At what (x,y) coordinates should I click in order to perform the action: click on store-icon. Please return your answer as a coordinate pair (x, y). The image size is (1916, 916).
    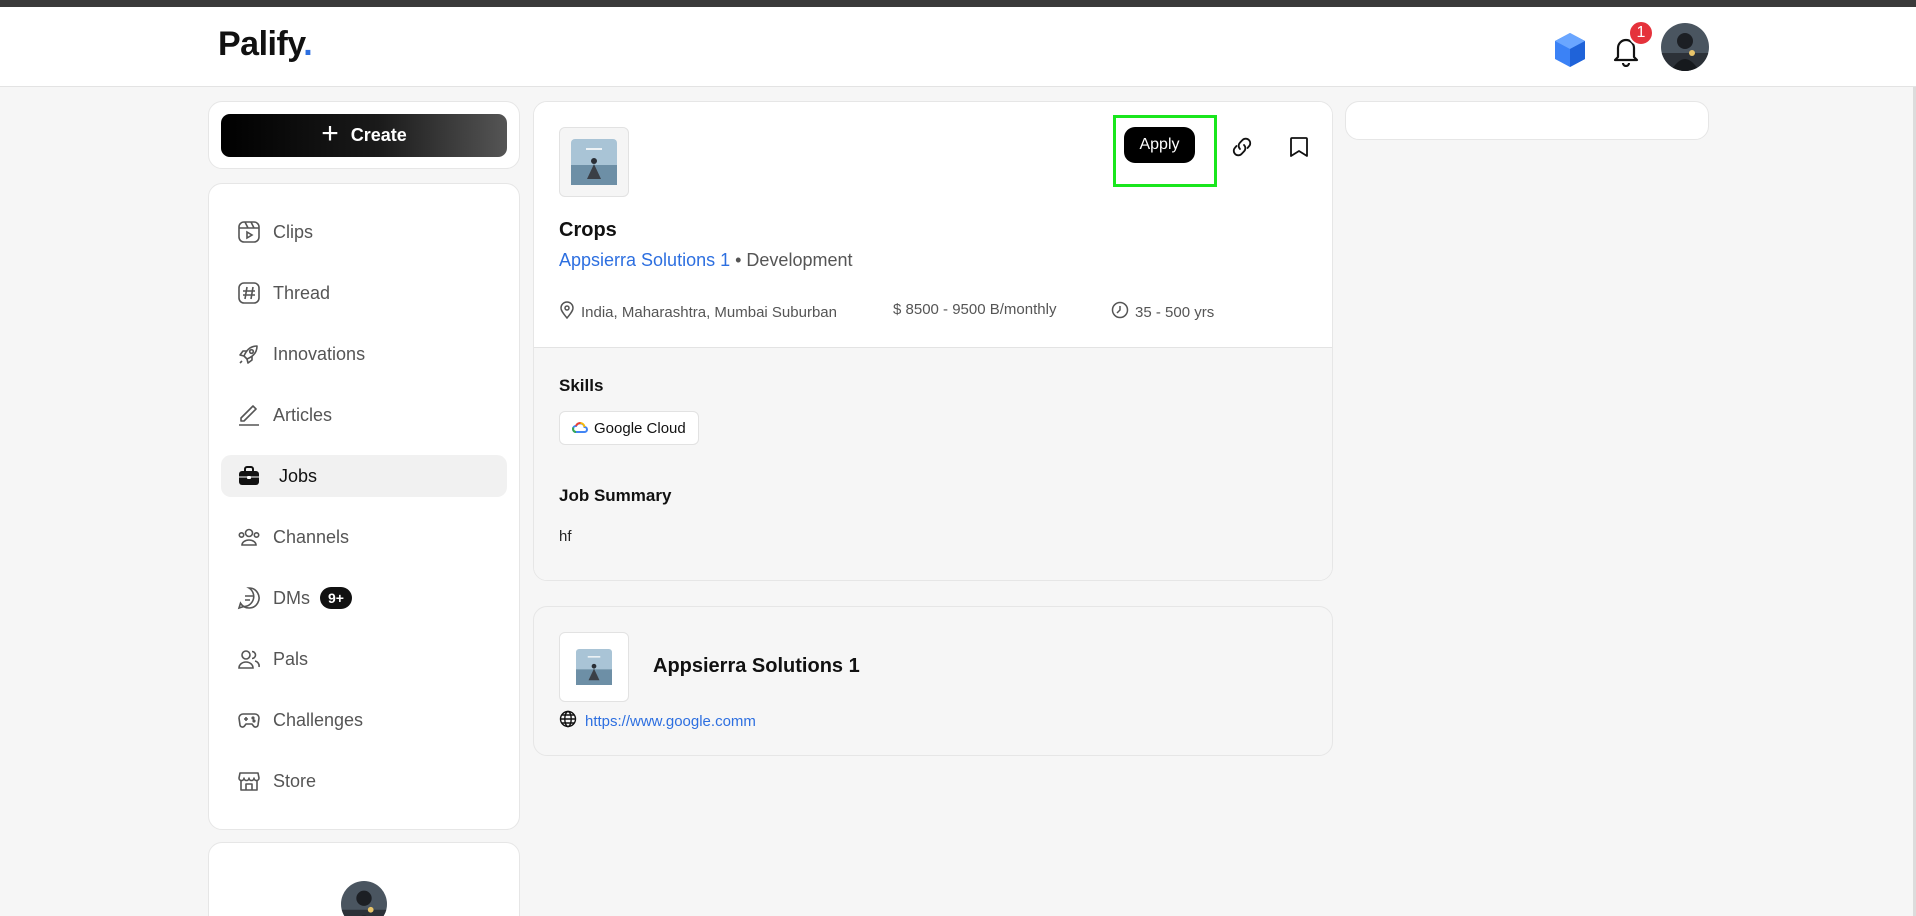
    Looking at the image, I should click on (249, 781).